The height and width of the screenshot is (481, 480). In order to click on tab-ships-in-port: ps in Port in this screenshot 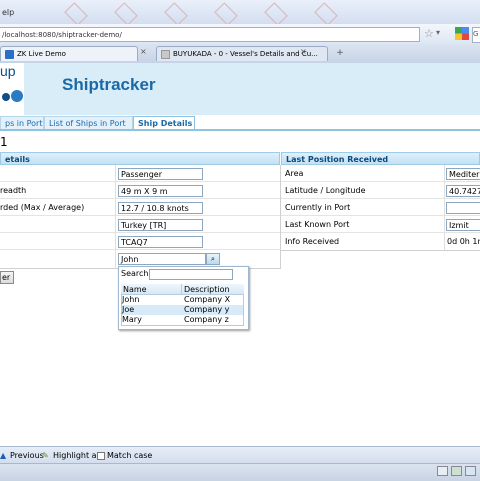, I will do `click(22, 122)`.